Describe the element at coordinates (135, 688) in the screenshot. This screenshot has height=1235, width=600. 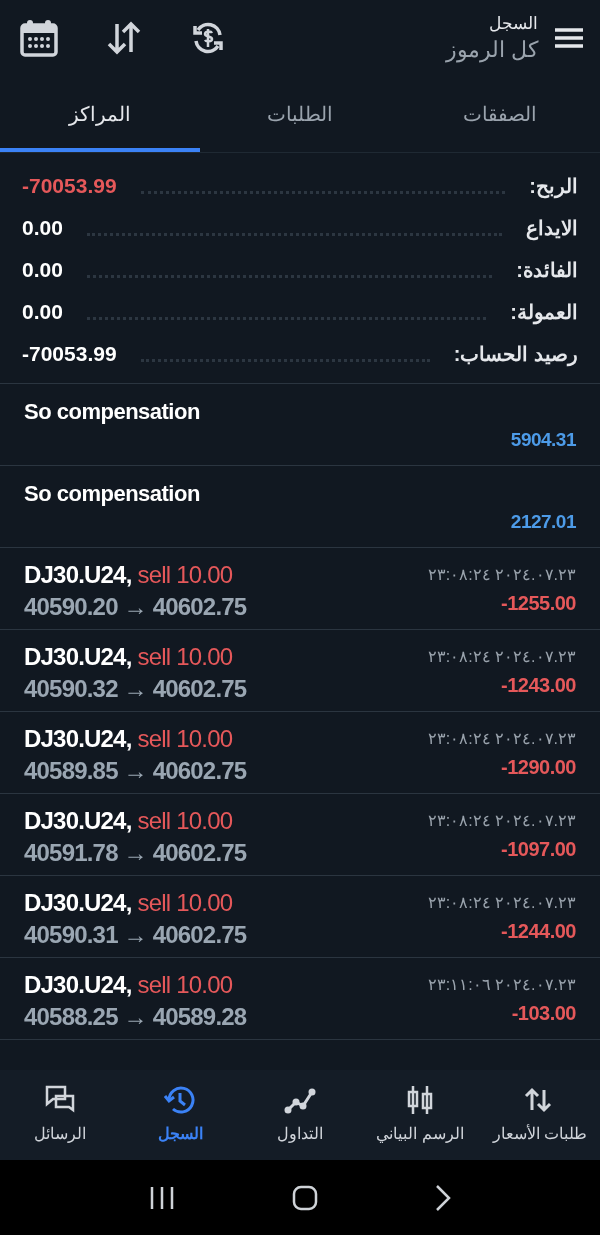
I see `deal-prices: 40590.32 → 40602.75` at that location.